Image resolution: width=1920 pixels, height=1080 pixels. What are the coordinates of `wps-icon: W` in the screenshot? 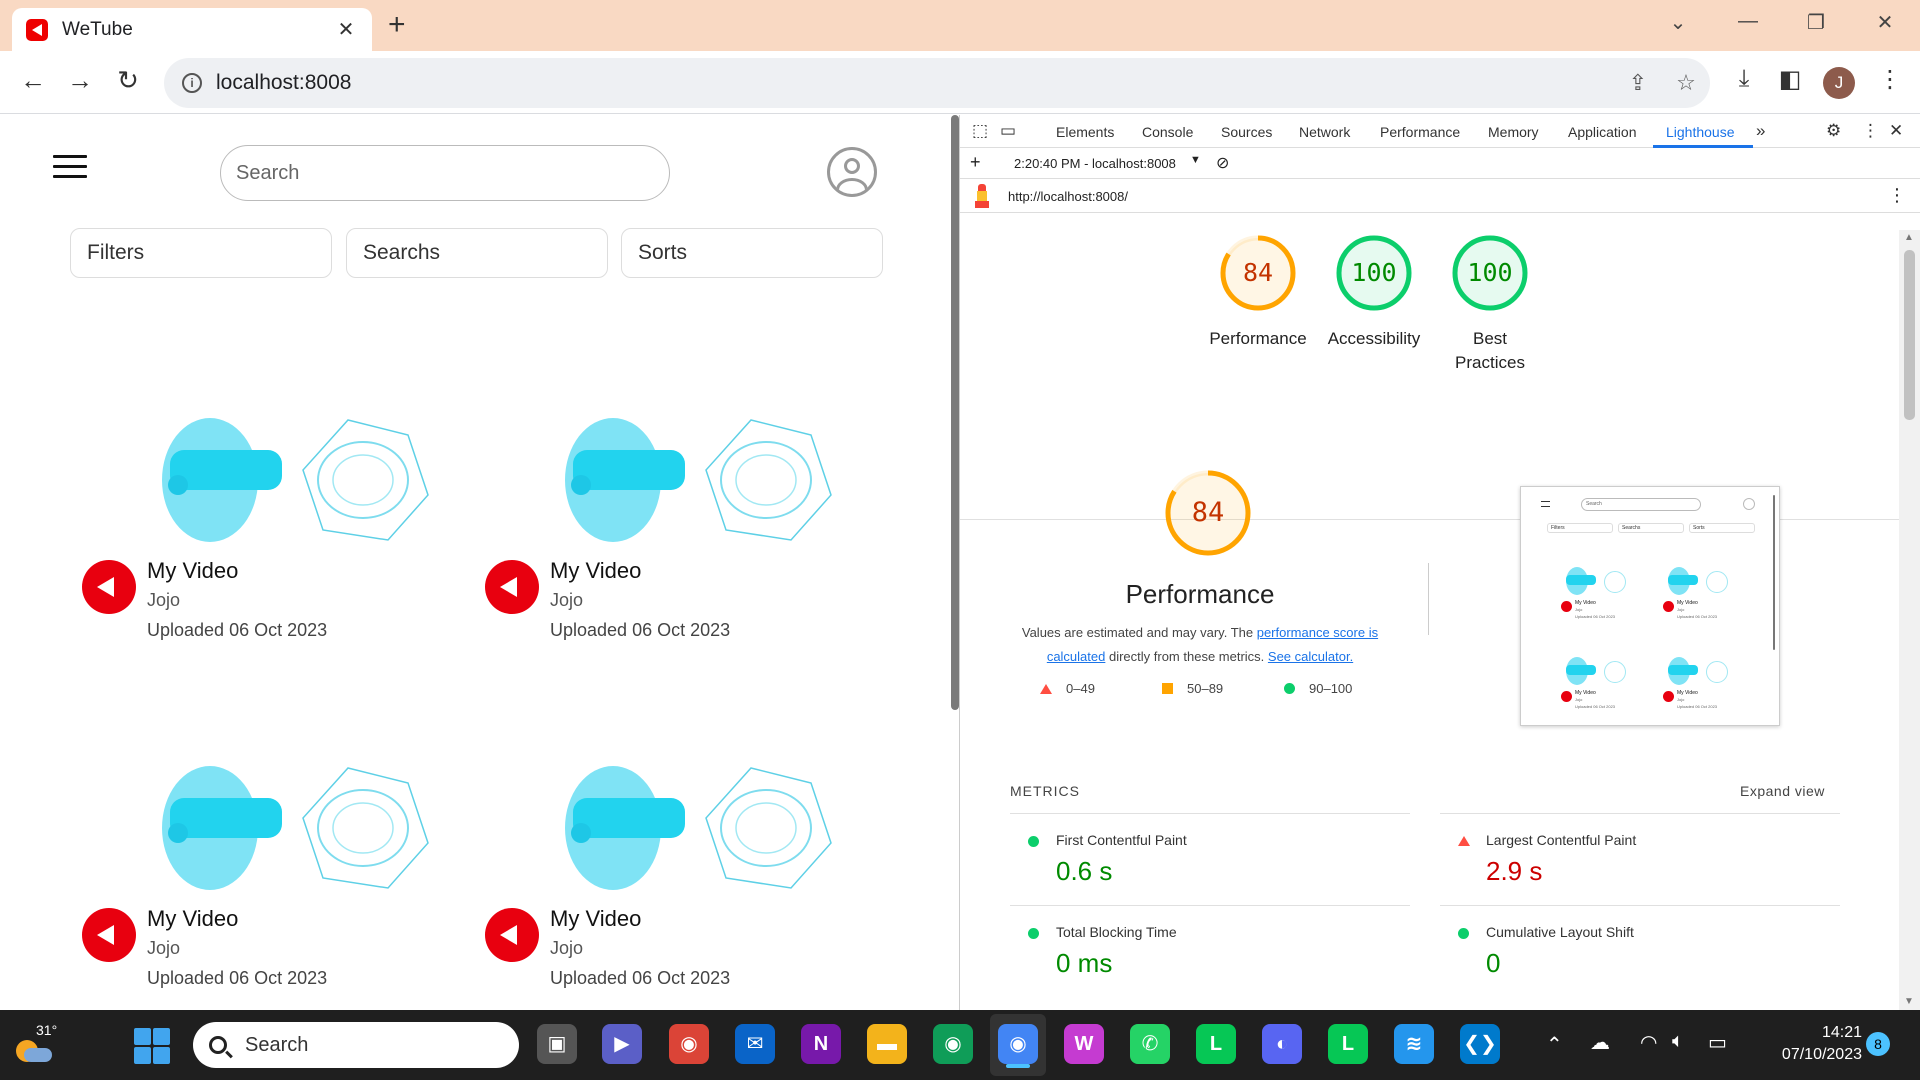 It's located at (1084, 1044).